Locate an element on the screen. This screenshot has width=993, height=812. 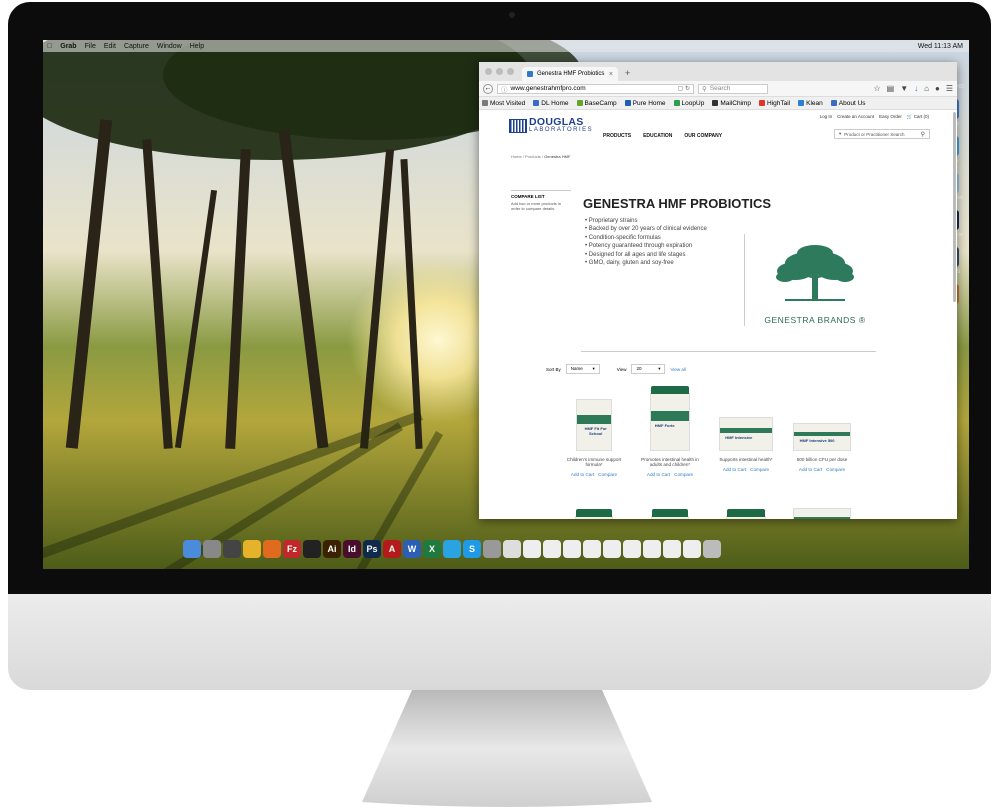
login-link: Log In is located at coordinates (826, 117).